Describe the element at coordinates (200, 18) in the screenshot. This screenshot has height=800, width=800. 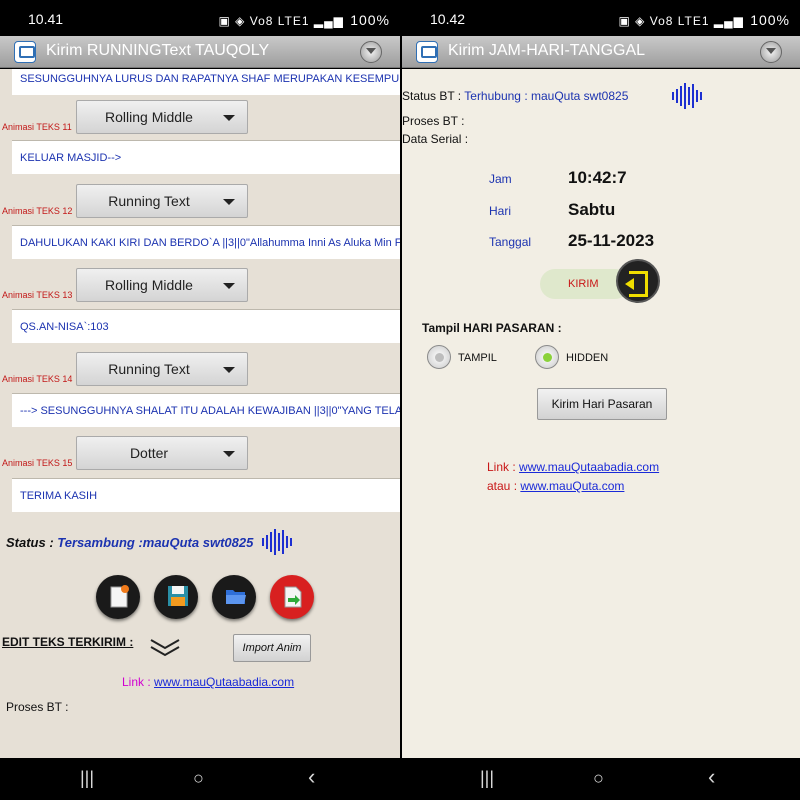
I see `status-bar: 10.41 ▣ ◈ Vo8 LTE1 ▂▄▆ 100%` at that location.